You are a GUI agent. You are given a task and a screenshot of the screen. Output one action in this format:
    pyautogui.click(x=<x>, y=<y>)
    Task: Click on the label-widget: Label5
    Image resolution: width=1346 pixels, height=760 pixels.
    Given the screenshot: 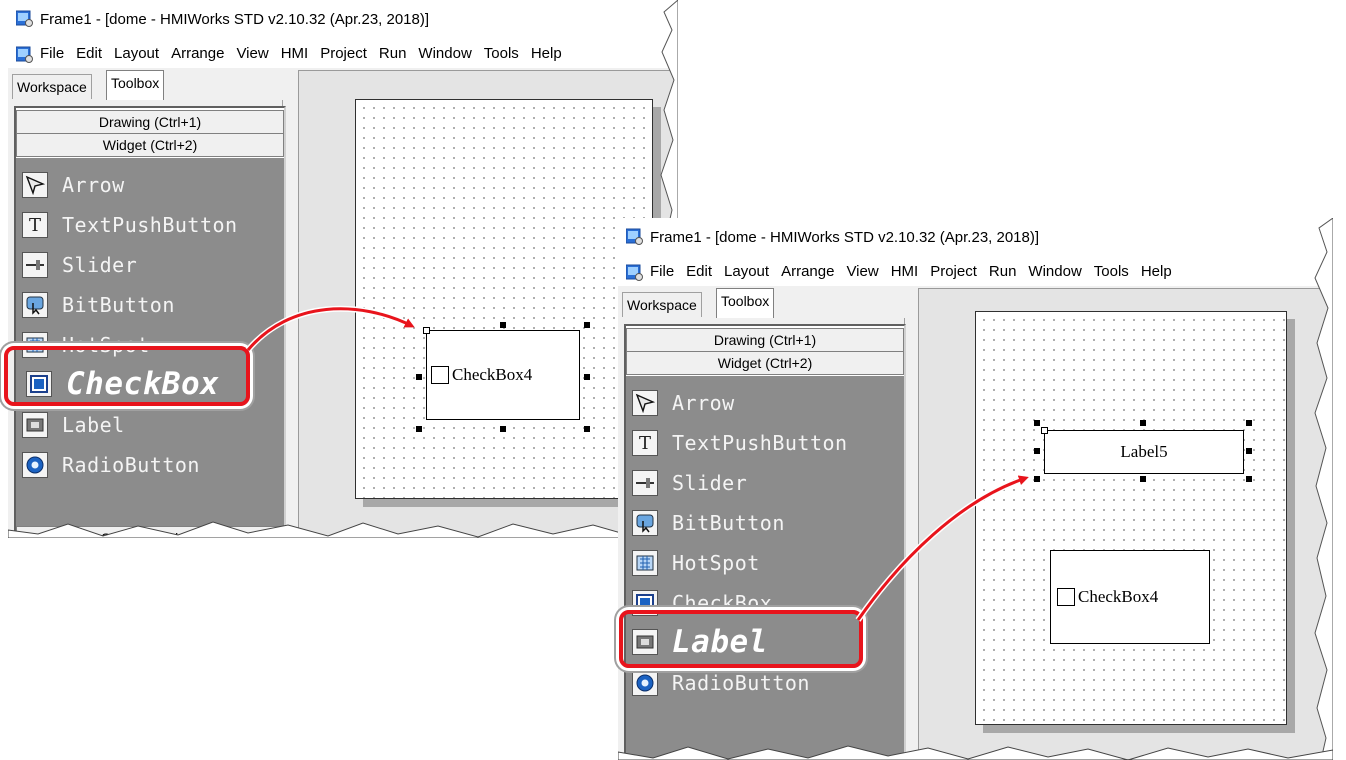 What is the action you would take?
    pyautogui.click(x=1144, y=452)
    